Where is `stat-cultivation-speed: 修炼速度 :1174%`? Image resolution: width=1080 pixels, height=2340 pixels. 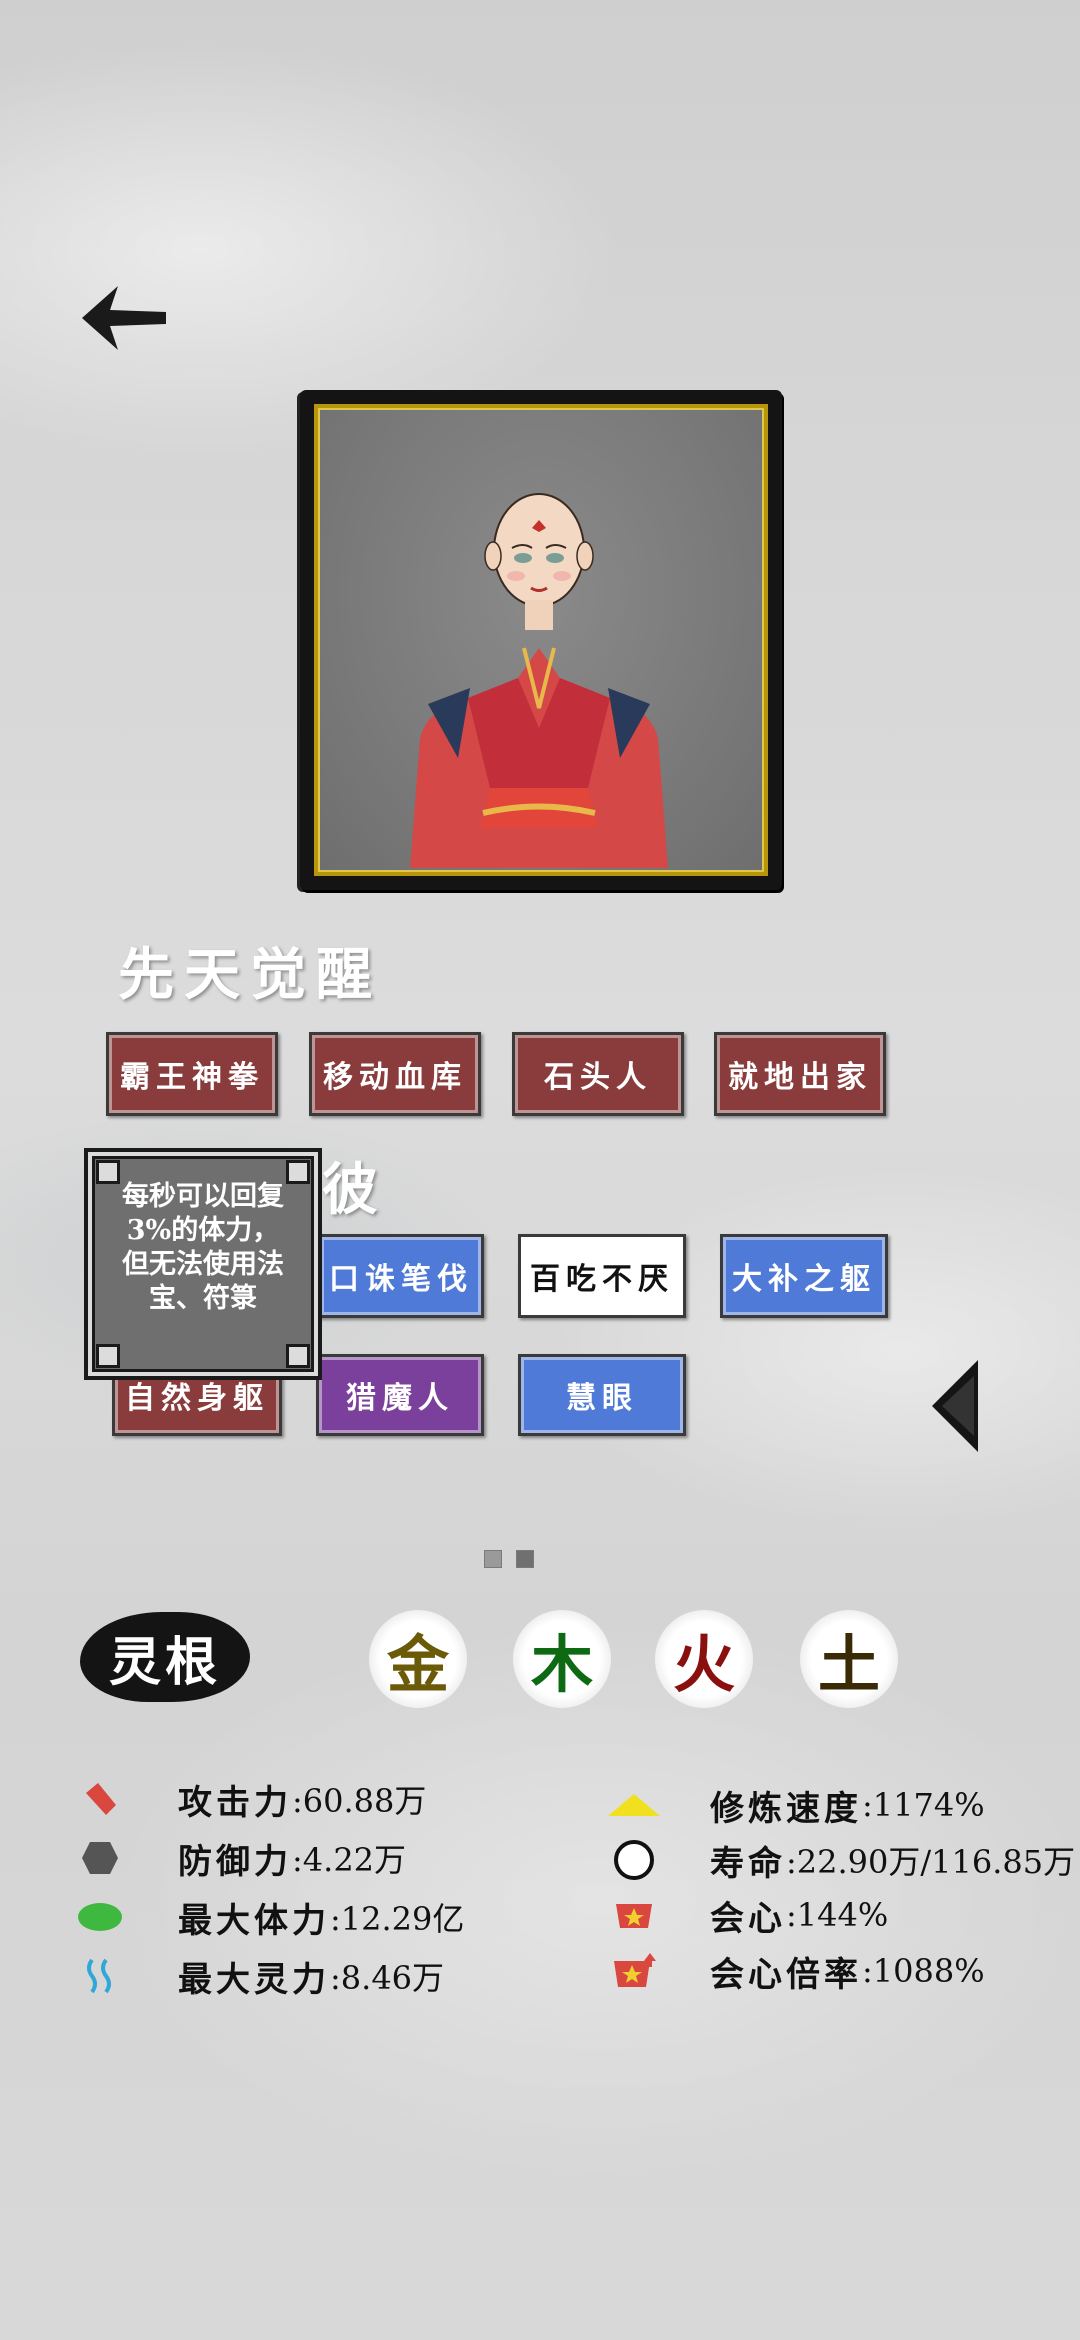
stat-cultivation-speed: 修炼速度 :1174% is located at coordinates (795, 1805).